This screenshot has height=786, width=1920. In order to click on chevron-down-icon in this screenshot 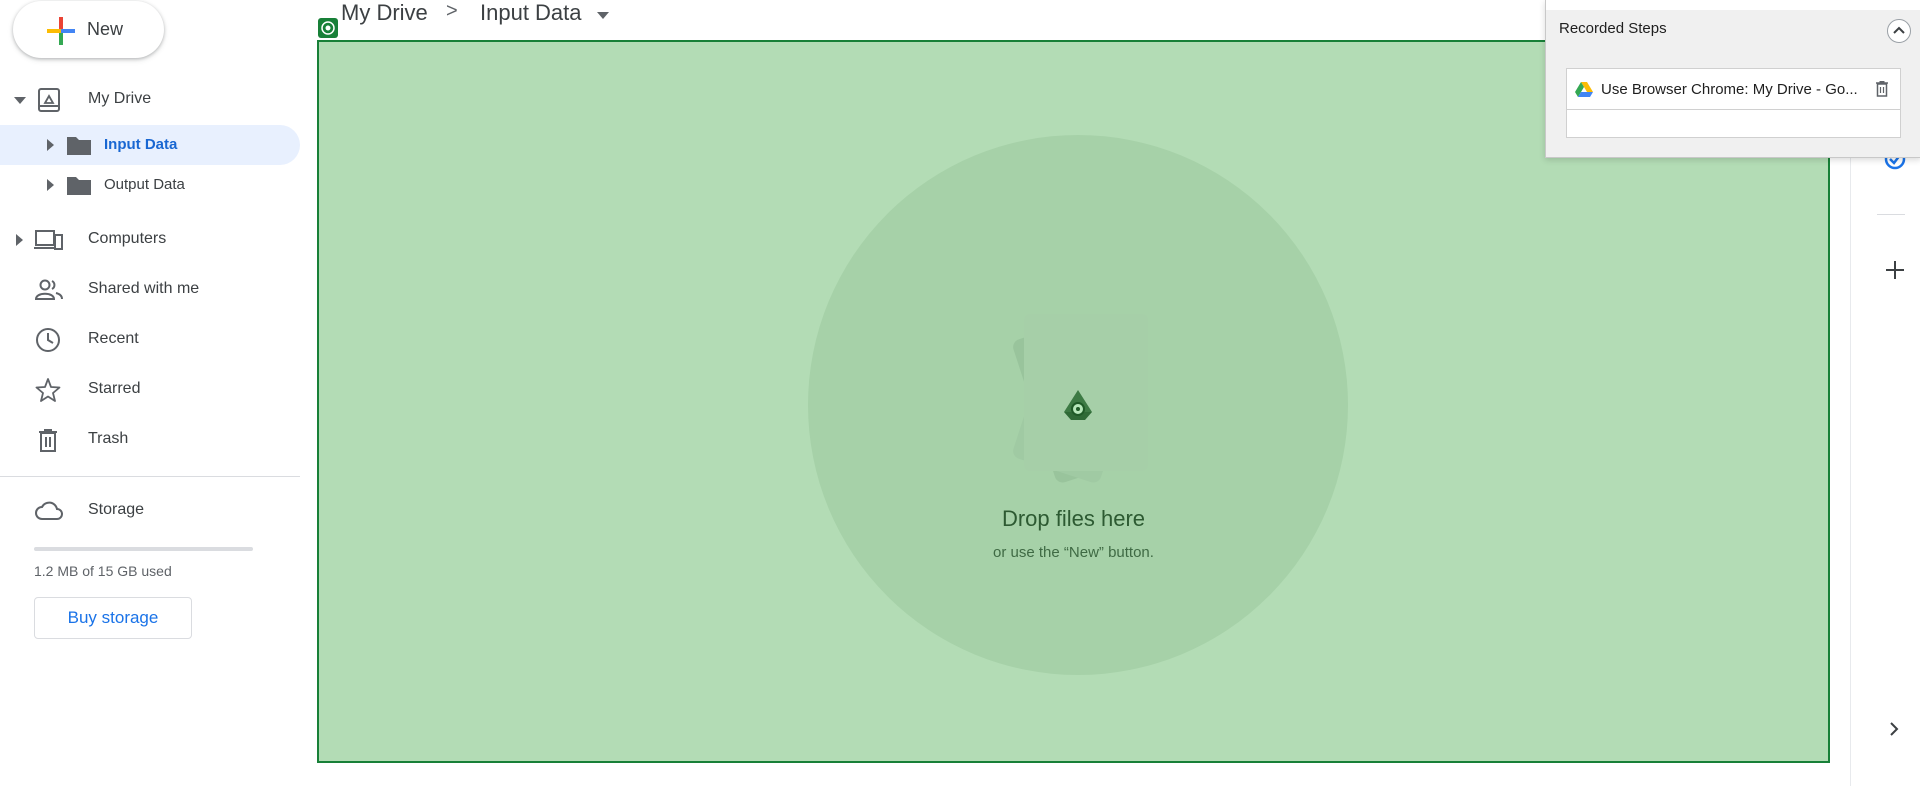, I will do `click(20, 100)`.